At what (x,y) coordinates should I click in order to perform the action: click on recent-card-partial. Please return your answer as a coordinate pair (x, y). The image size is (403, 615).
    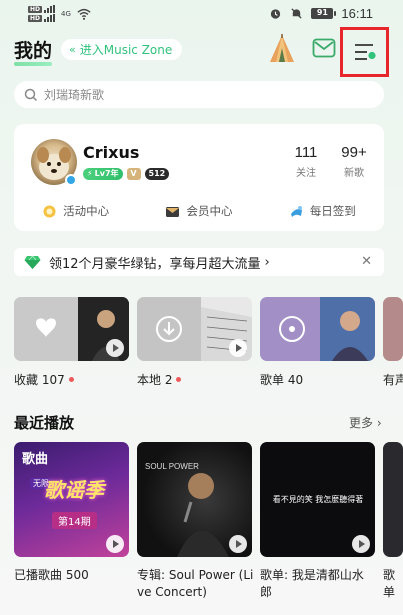
    Looking at the image, I should click on (393, 499).